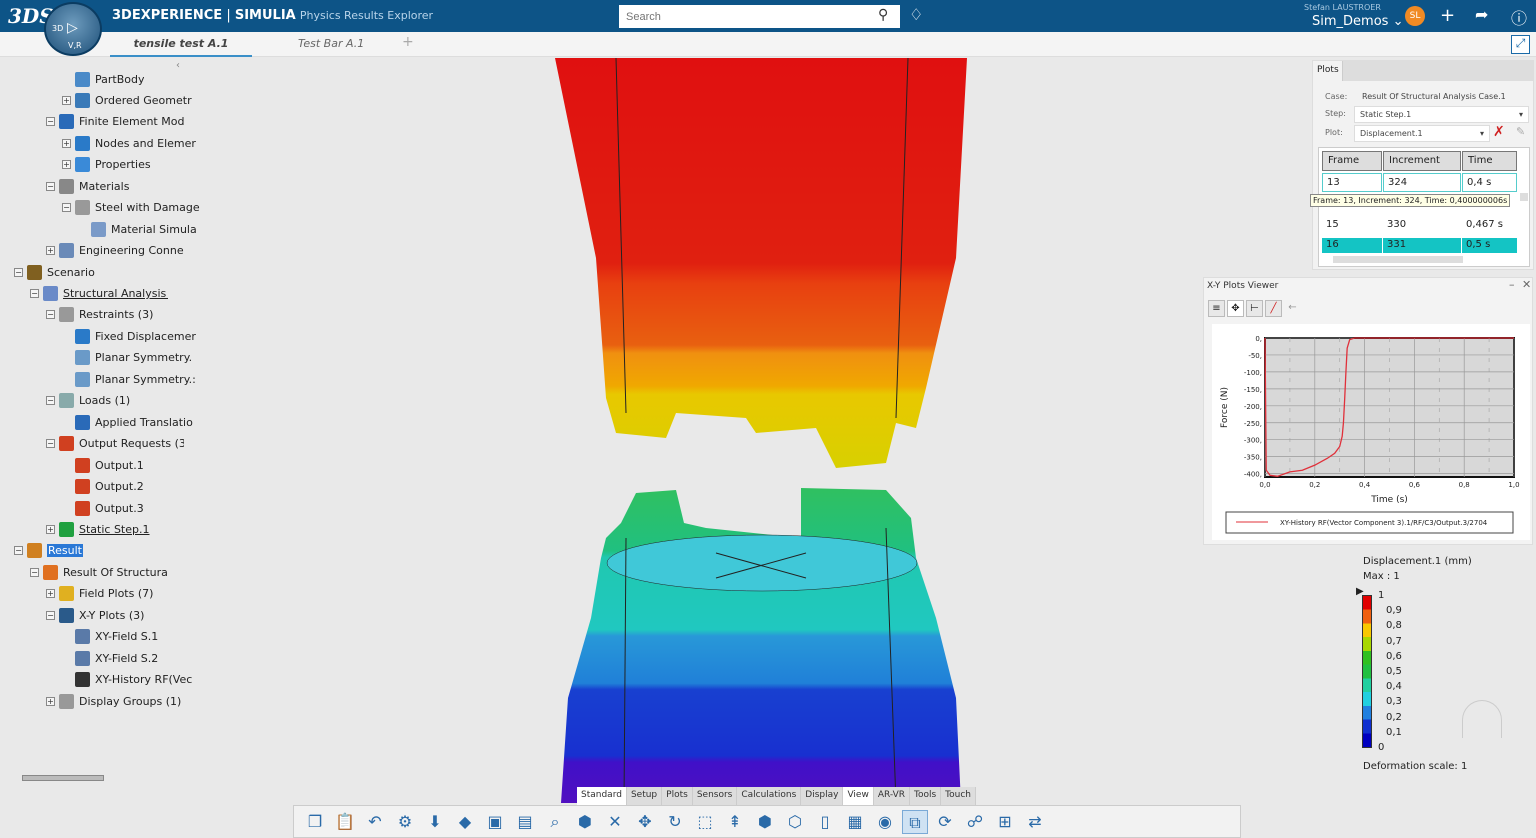 This screenshot has width=1536, height=838. Describe the element at coordinates (1005, 822) in the screenshot. I see `layout-icon: ⊞` at that location.